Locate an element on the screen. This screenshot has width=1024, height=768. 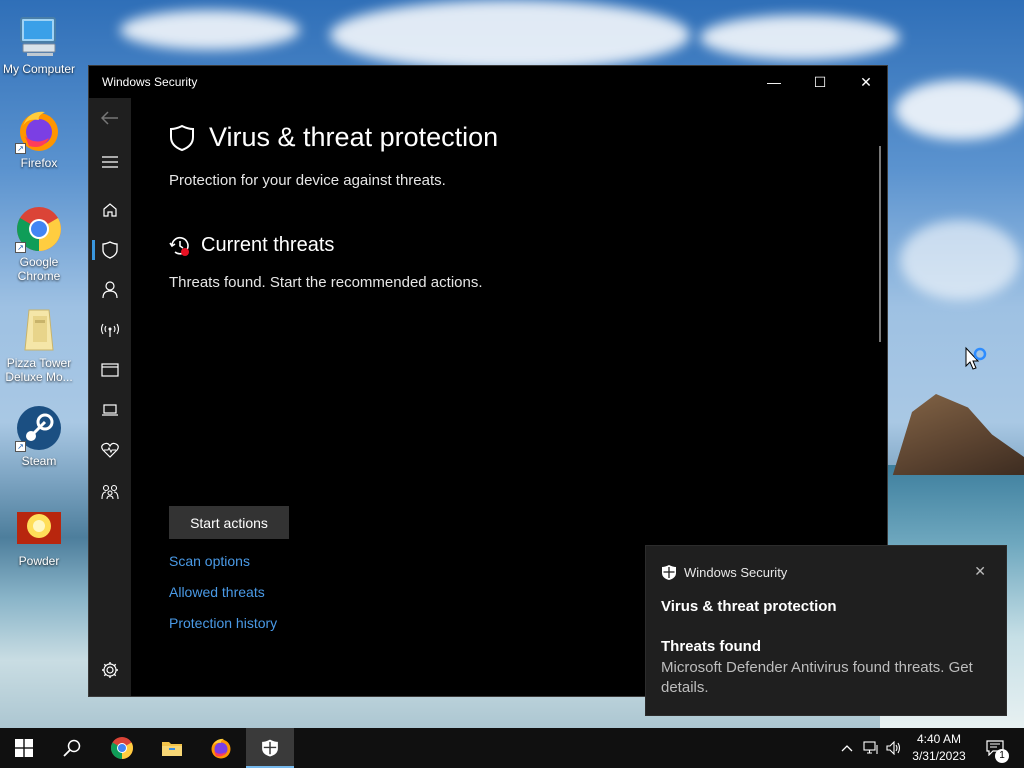
sidebar-item-family-options is located at coordinates (110, 492).